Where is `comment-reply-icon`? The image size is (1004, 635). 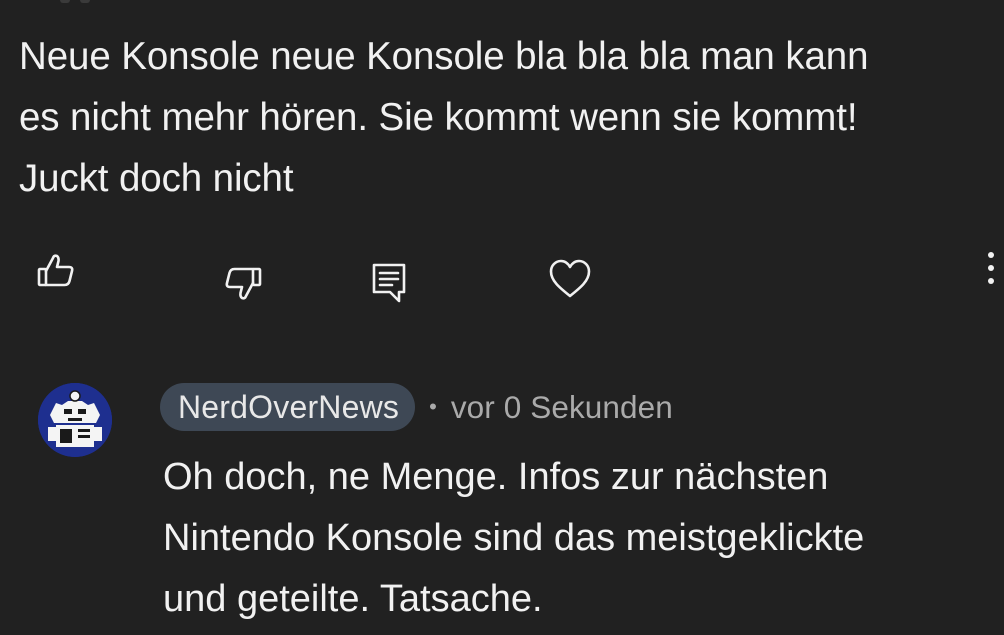 comment-reply-icon is located at coordinates (389, 283).